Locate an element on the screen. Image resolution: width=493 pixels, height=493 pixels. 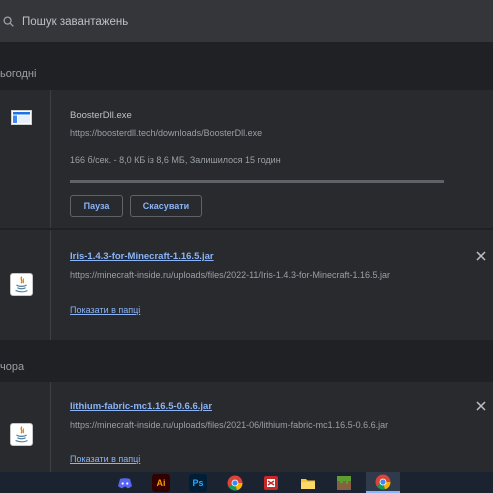
illustrator-icon: Ai is located at coordinates (161, 483).